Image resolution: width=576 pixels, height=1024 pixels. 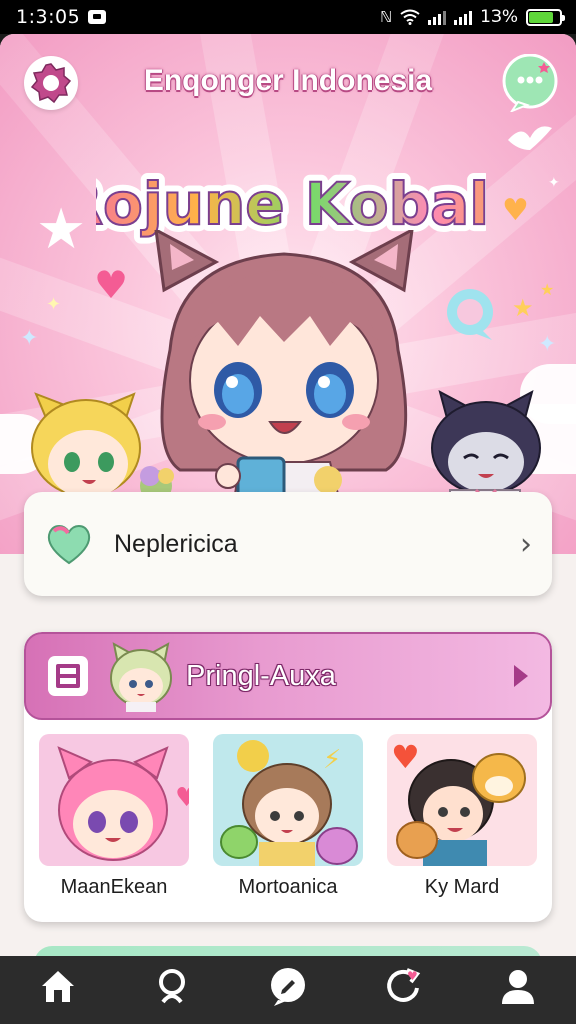 I want to click on heart-icon, so click(x=69, y=545).